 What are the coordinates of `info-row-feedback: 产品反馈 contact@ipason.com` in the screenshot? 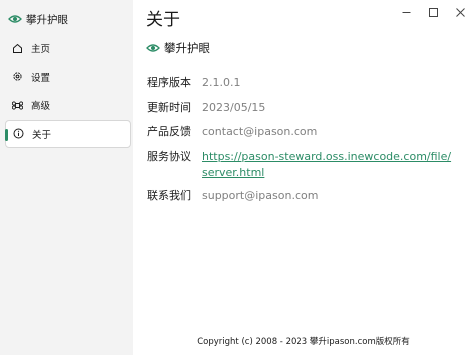 It's located at (232, 132).